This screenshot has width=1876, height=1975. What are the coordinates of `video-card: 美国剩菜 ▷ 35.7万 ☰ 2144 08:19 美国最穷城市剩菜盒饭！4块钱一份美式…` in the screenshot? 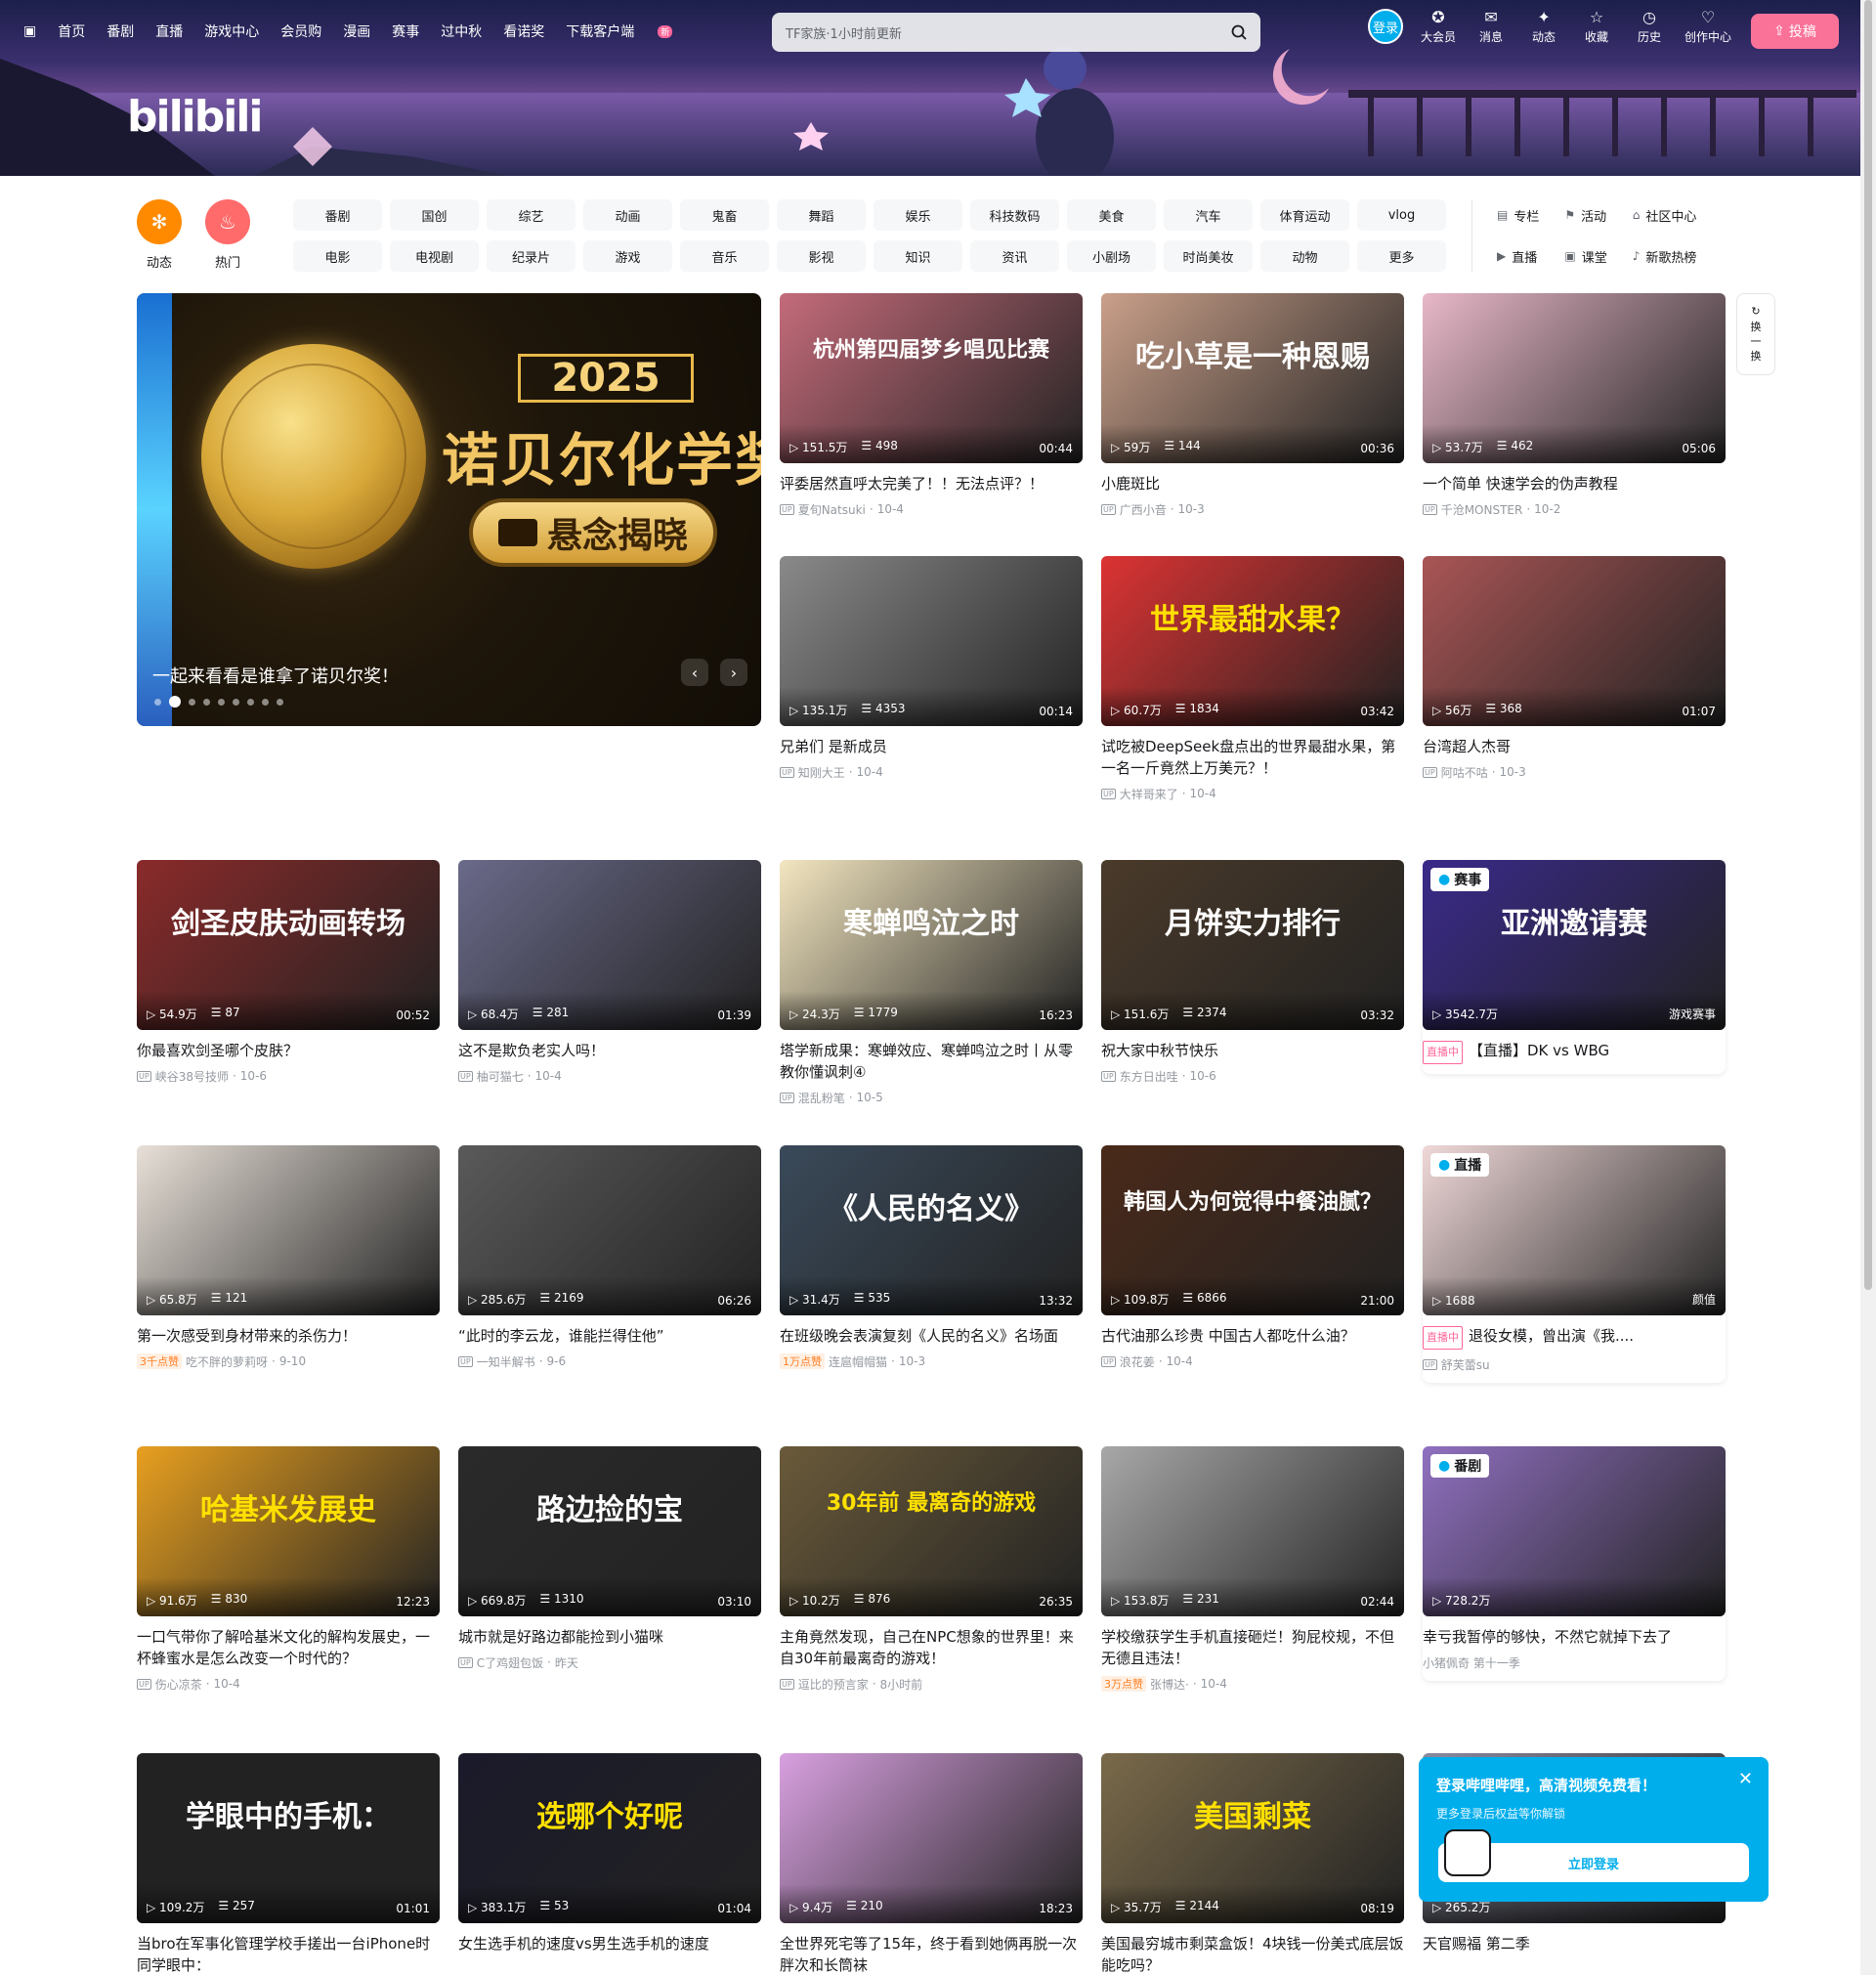 It's located at (1252, 1864).